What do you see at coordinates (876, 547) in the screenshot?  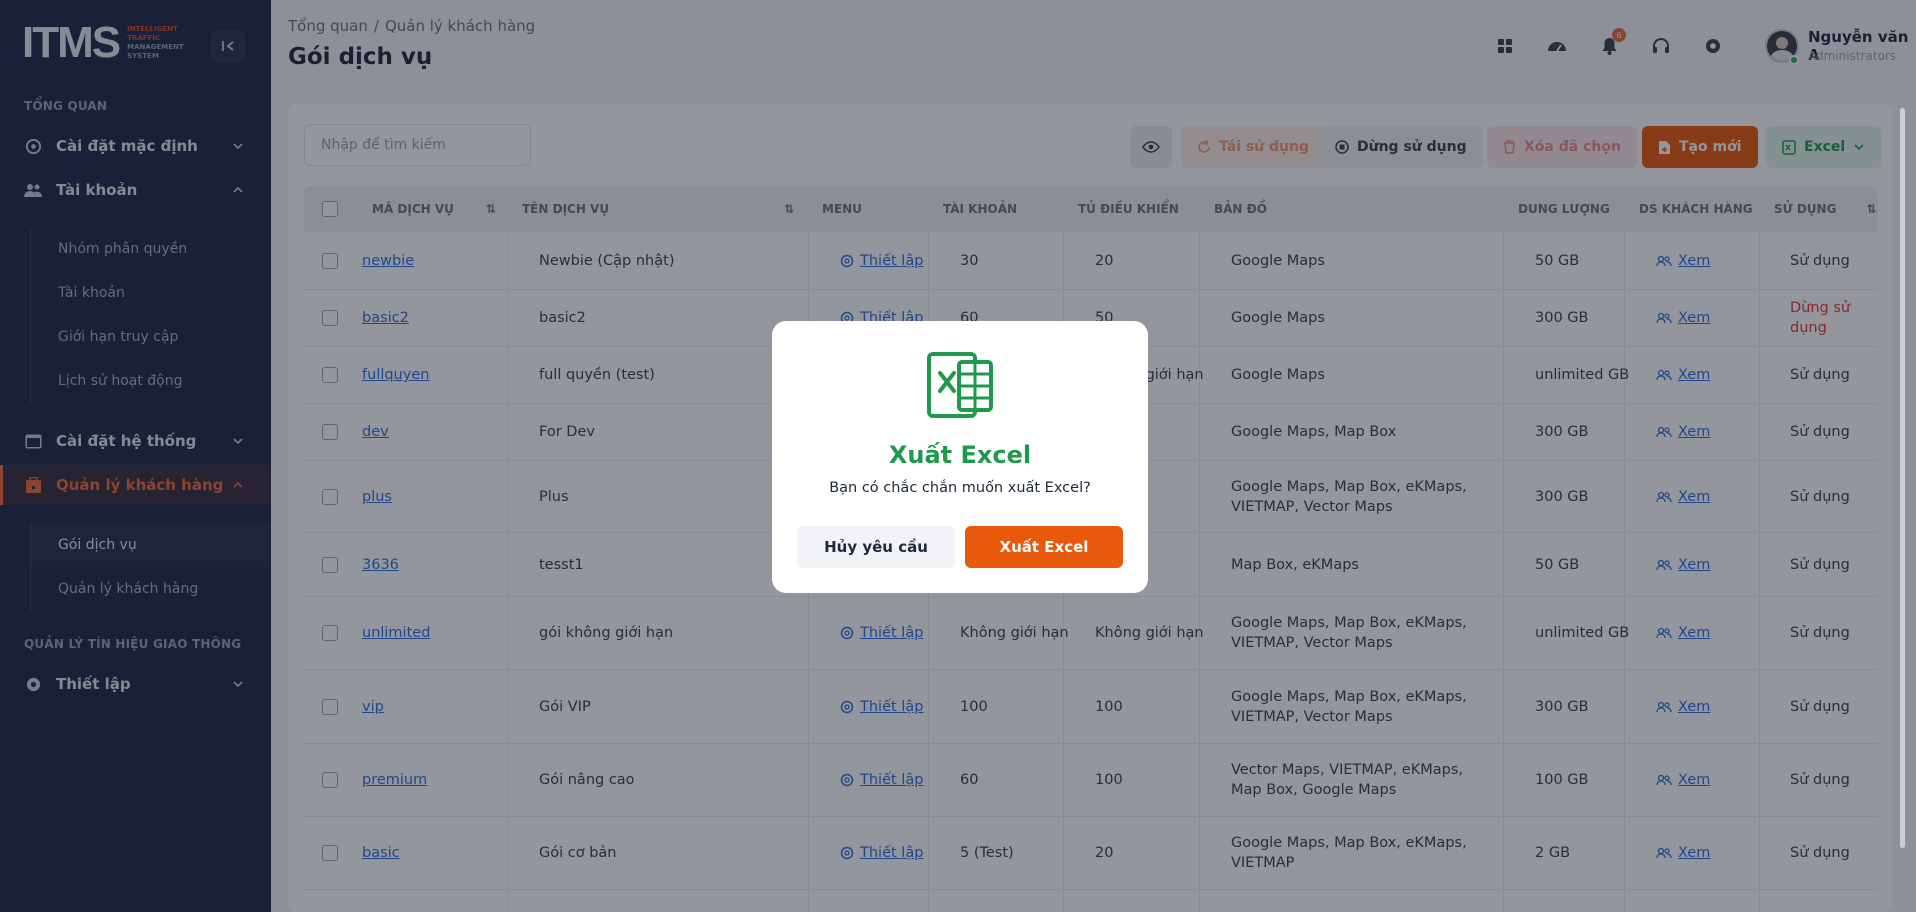 I see `cancel-button: Hủy yêu cầu` at bounding box center [876, 547].